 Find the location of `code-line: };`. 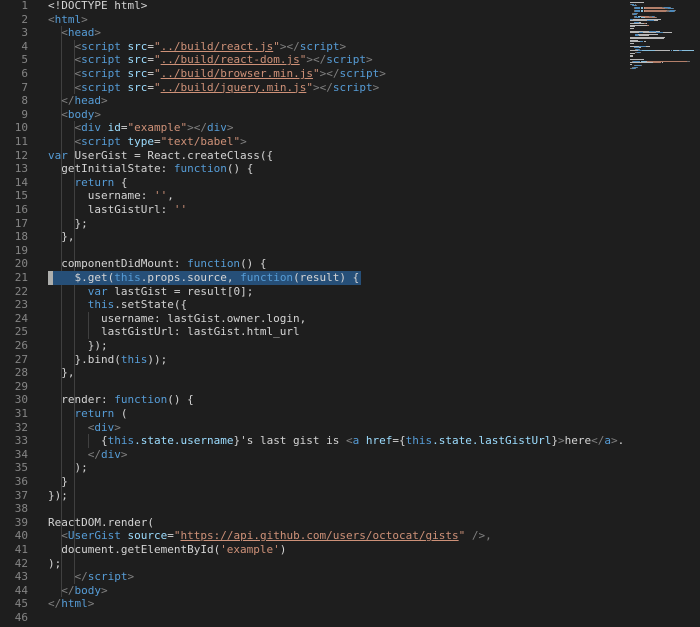

code-line: }; is located at coordinates (67, 224).